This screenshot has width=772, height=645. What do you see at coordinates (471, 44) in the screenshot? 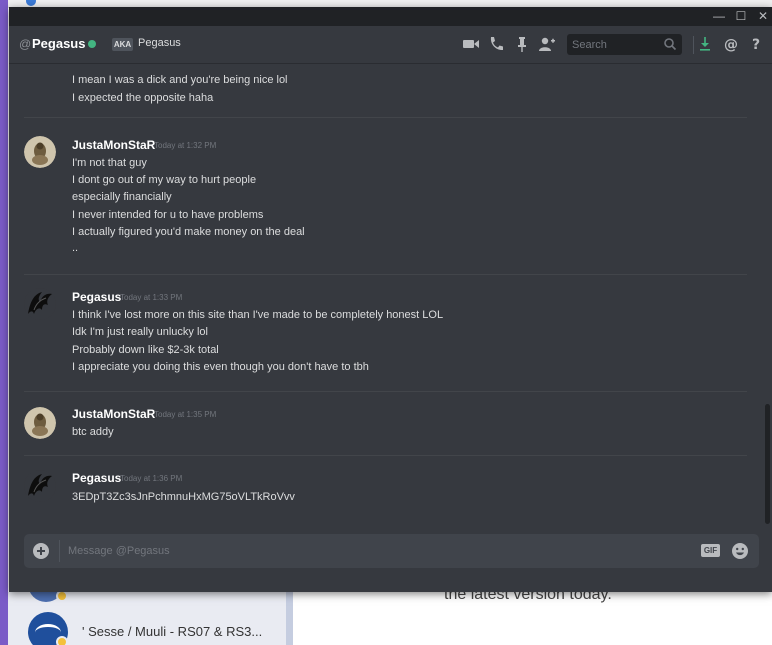
I see `video-call-icon` at bounding box center [471, 44].